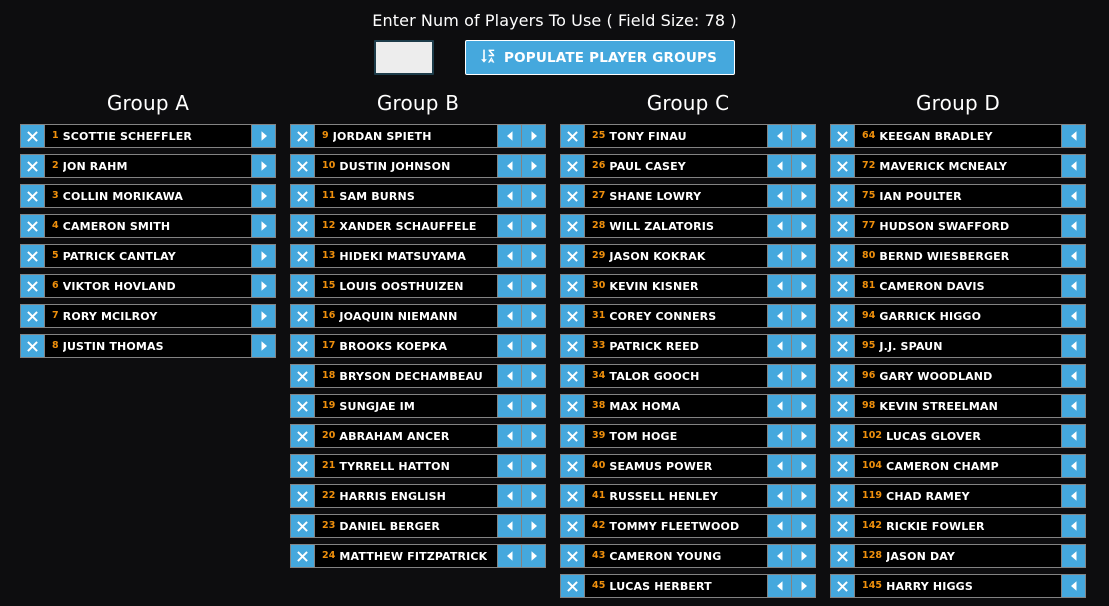  I want to click on num-players-input, so click(403, 57).